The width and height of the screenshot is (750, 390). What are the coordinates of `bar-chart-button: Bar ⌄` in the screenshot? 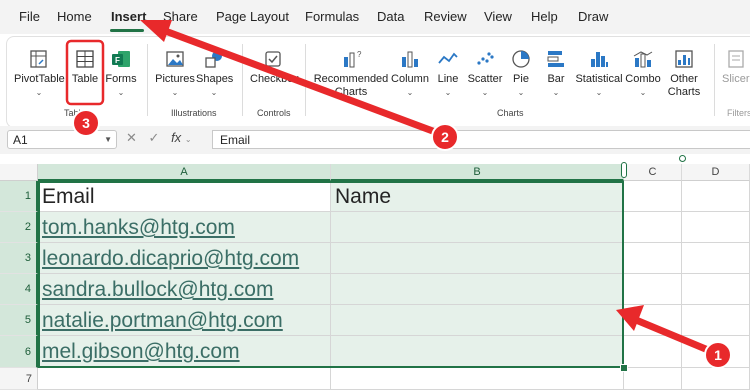 It's located at (556, 73).